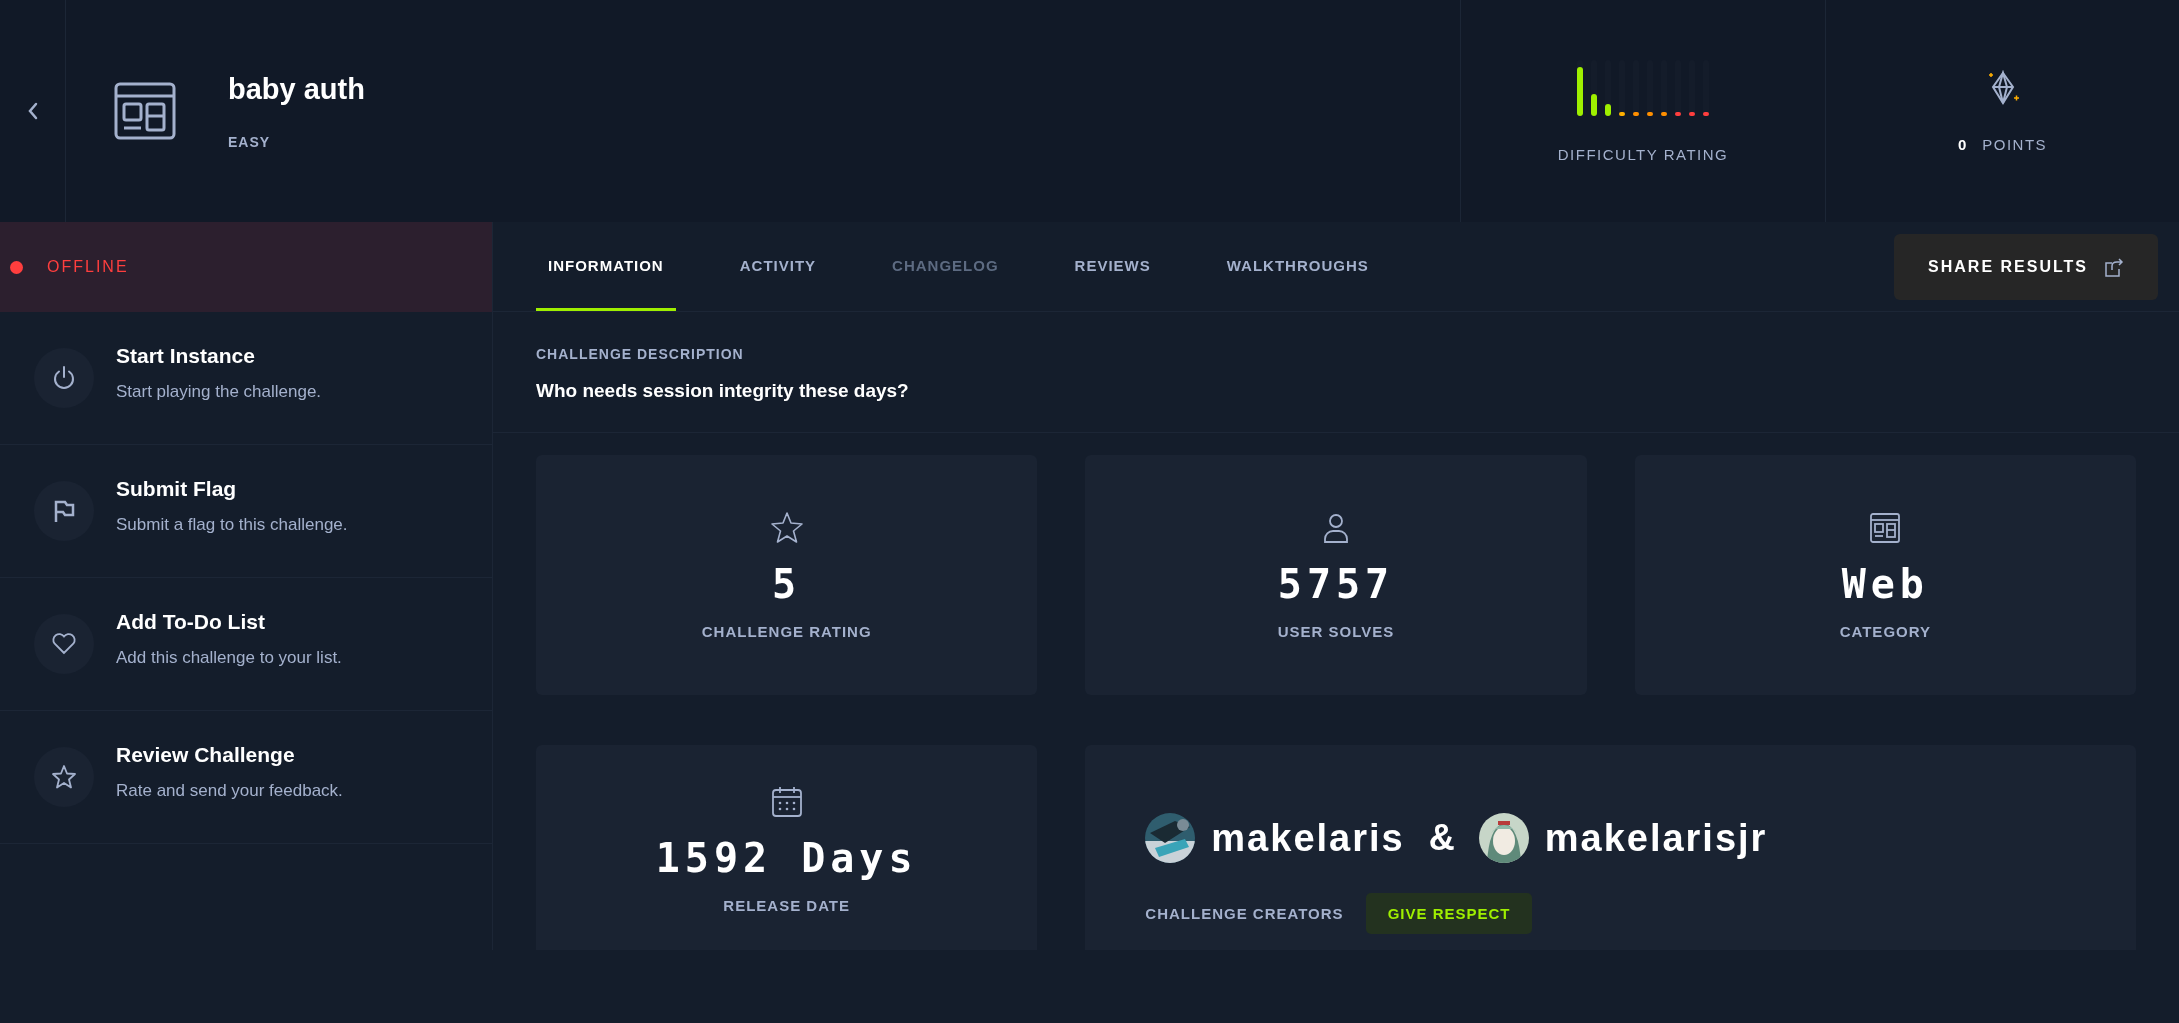 Image resolution: width=2179 pixels, height=1023 pixels. What do you see at coordinates (786, 858) in the screenshot?
I see `stat-value: 1592 Days` at bounding box center [786, 858].